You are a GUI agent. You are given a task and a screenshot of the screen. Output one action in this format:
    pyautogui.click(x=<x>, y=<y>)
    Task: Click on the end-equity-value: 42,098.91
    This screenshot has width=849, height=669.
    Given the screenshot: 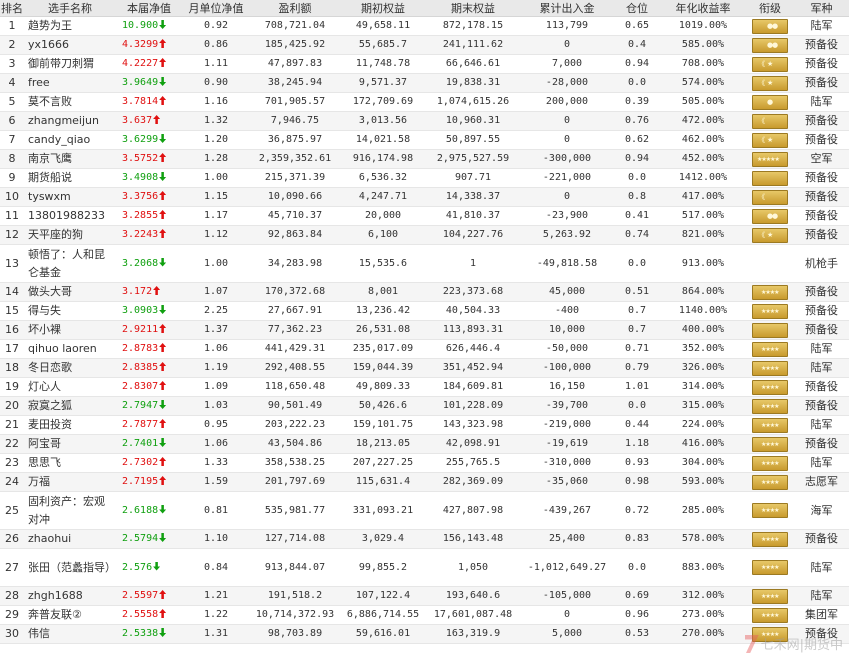 What is the action you would take?
    pyautogui.click(x=473, y=444)
    